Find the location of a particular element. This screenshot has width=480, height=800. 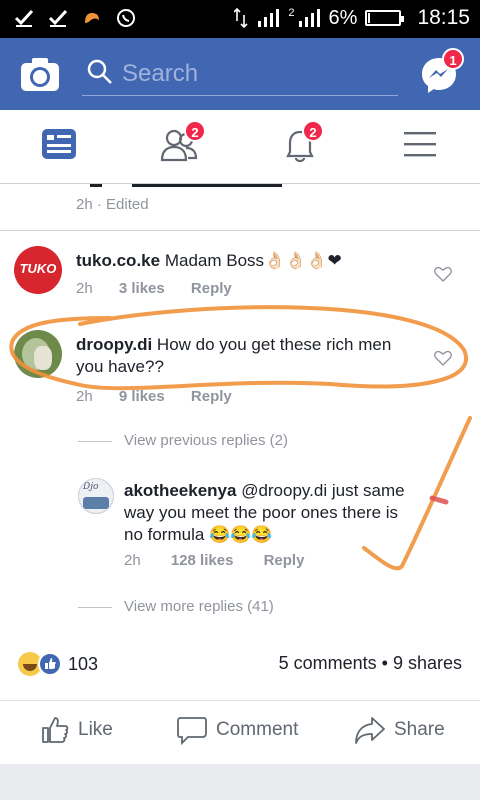

reactions-summary: 103 is located at coordinates (58, 664).